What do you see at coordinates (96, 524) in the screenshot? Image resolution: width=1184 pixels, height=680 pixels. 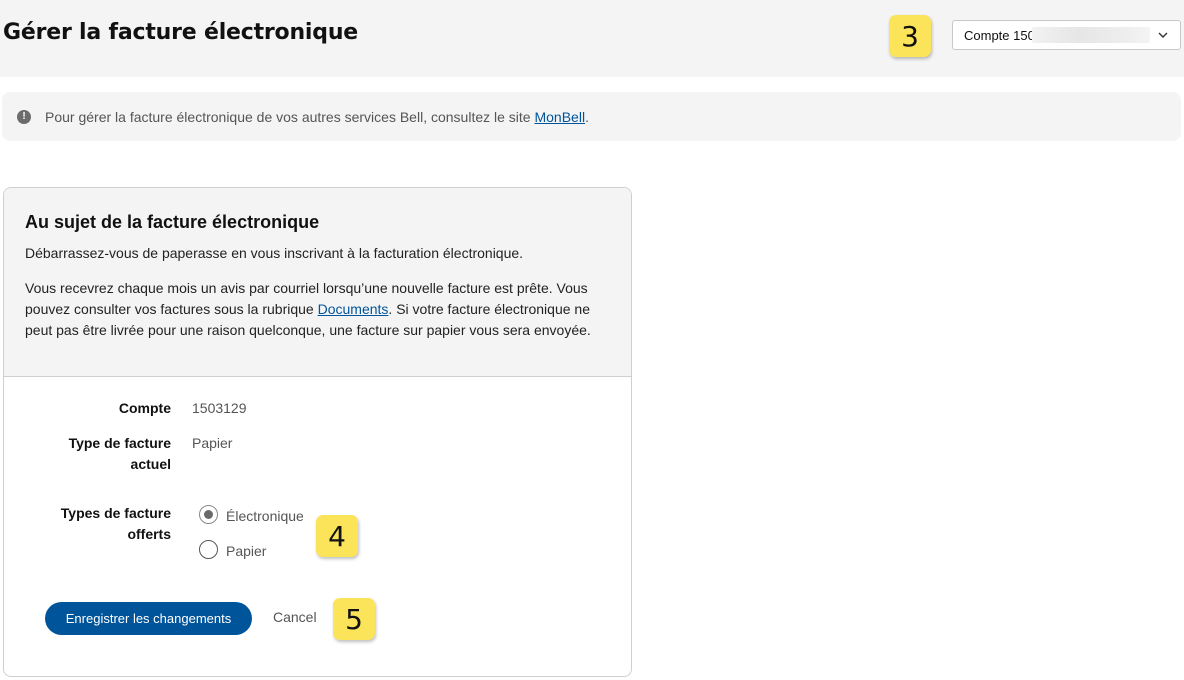 I see `offered-types-label: Types de facture offerts` at bounding box center [96, 524].